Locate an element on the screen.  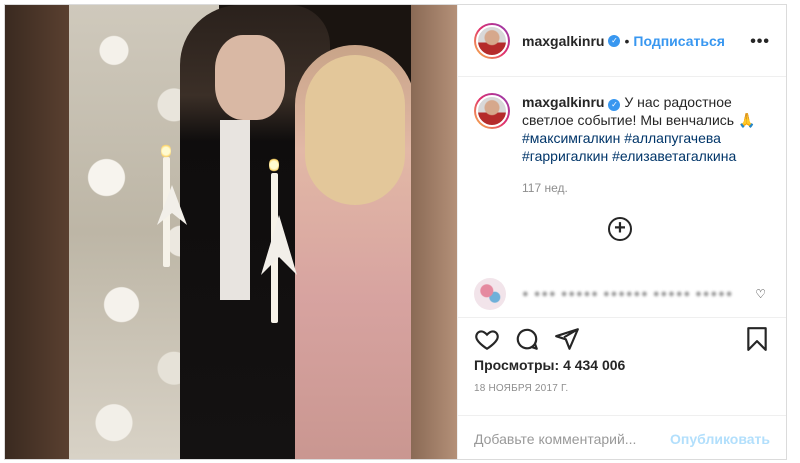
add-comment-bar: Опубликовать is located at coordinates (622, 438).